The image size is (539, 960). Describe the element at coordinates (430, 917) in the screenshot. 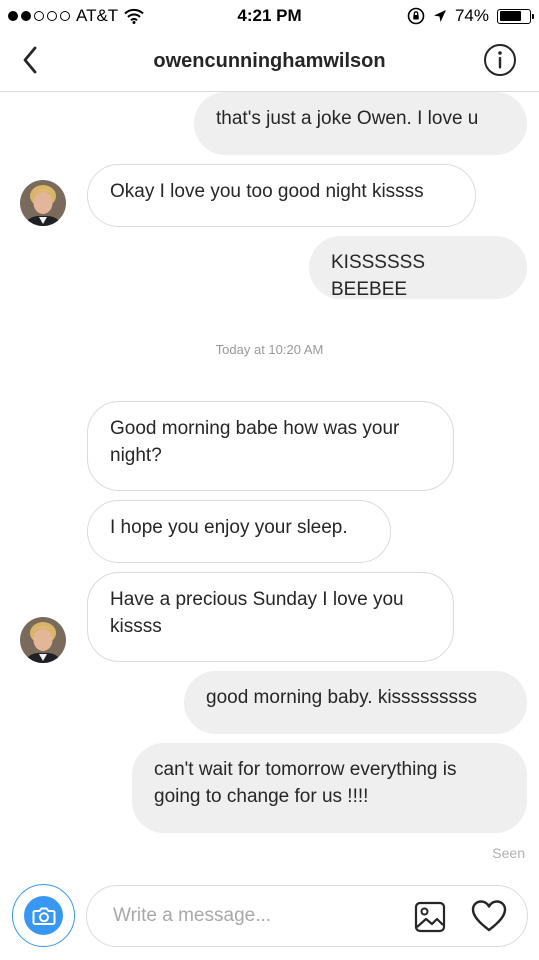

I see `gallery-icon` at that location.